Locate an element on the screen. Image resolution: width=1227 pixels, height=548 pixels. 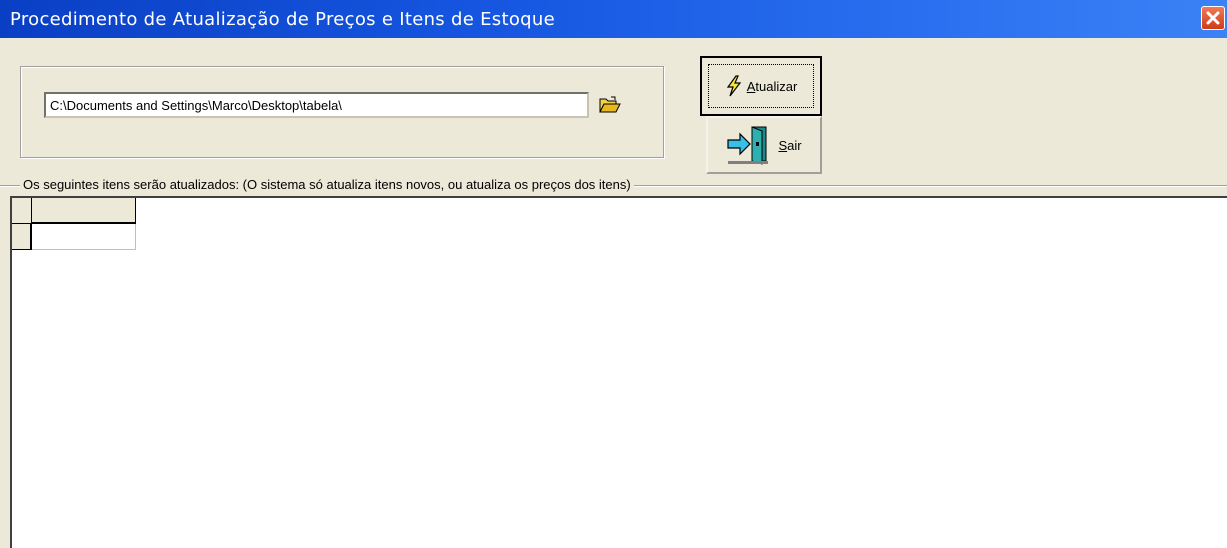
atualizar-focus-rect: Atualizar is located at coordinates (761, 86).